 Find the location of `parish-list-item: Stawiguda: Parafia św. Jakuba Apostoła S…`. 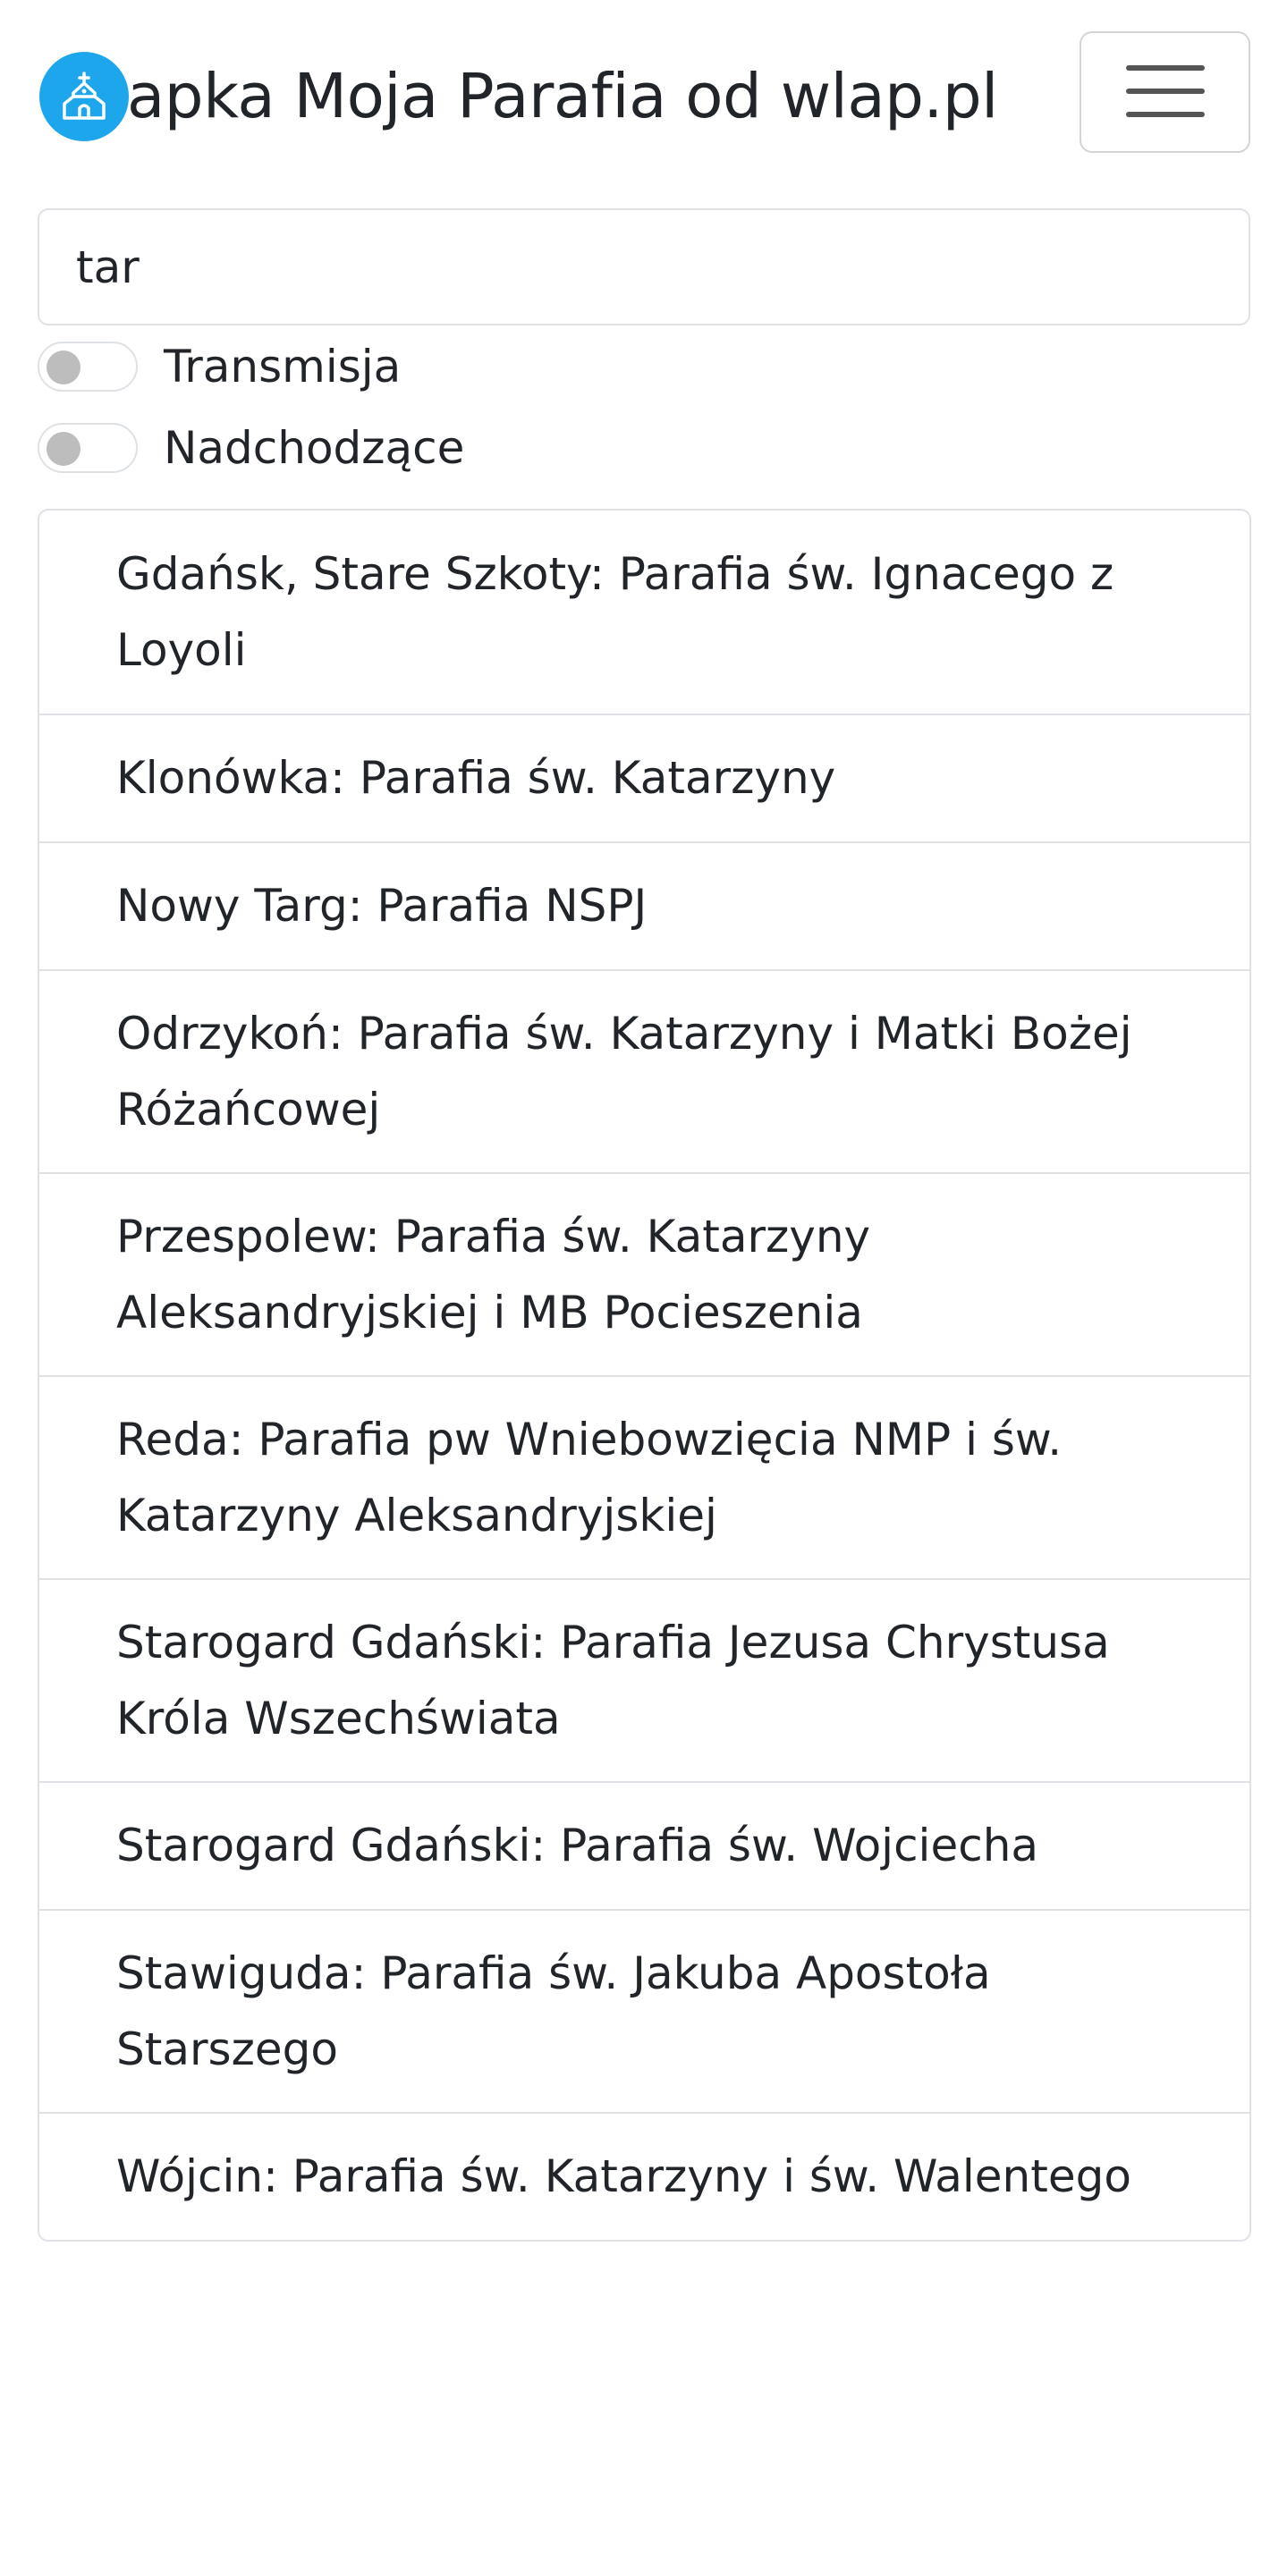

parish-list-item: Stawiguda: Parafia św. Jakuba Apostoła S… is located at coordinates (644, 2010).